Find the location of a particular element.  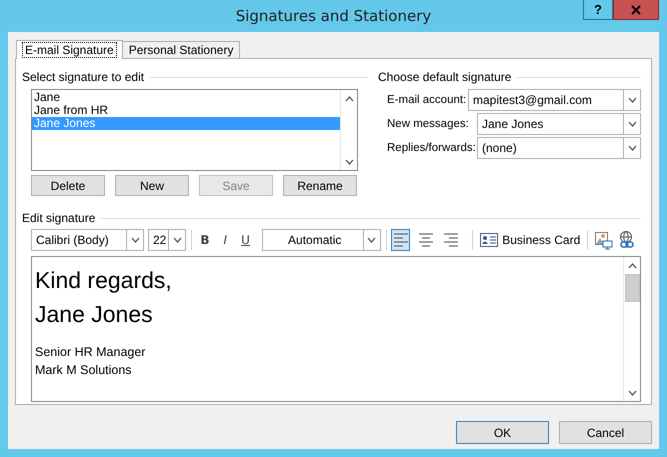

signature-text: Kind regards, is located at coordinates (104, 280).